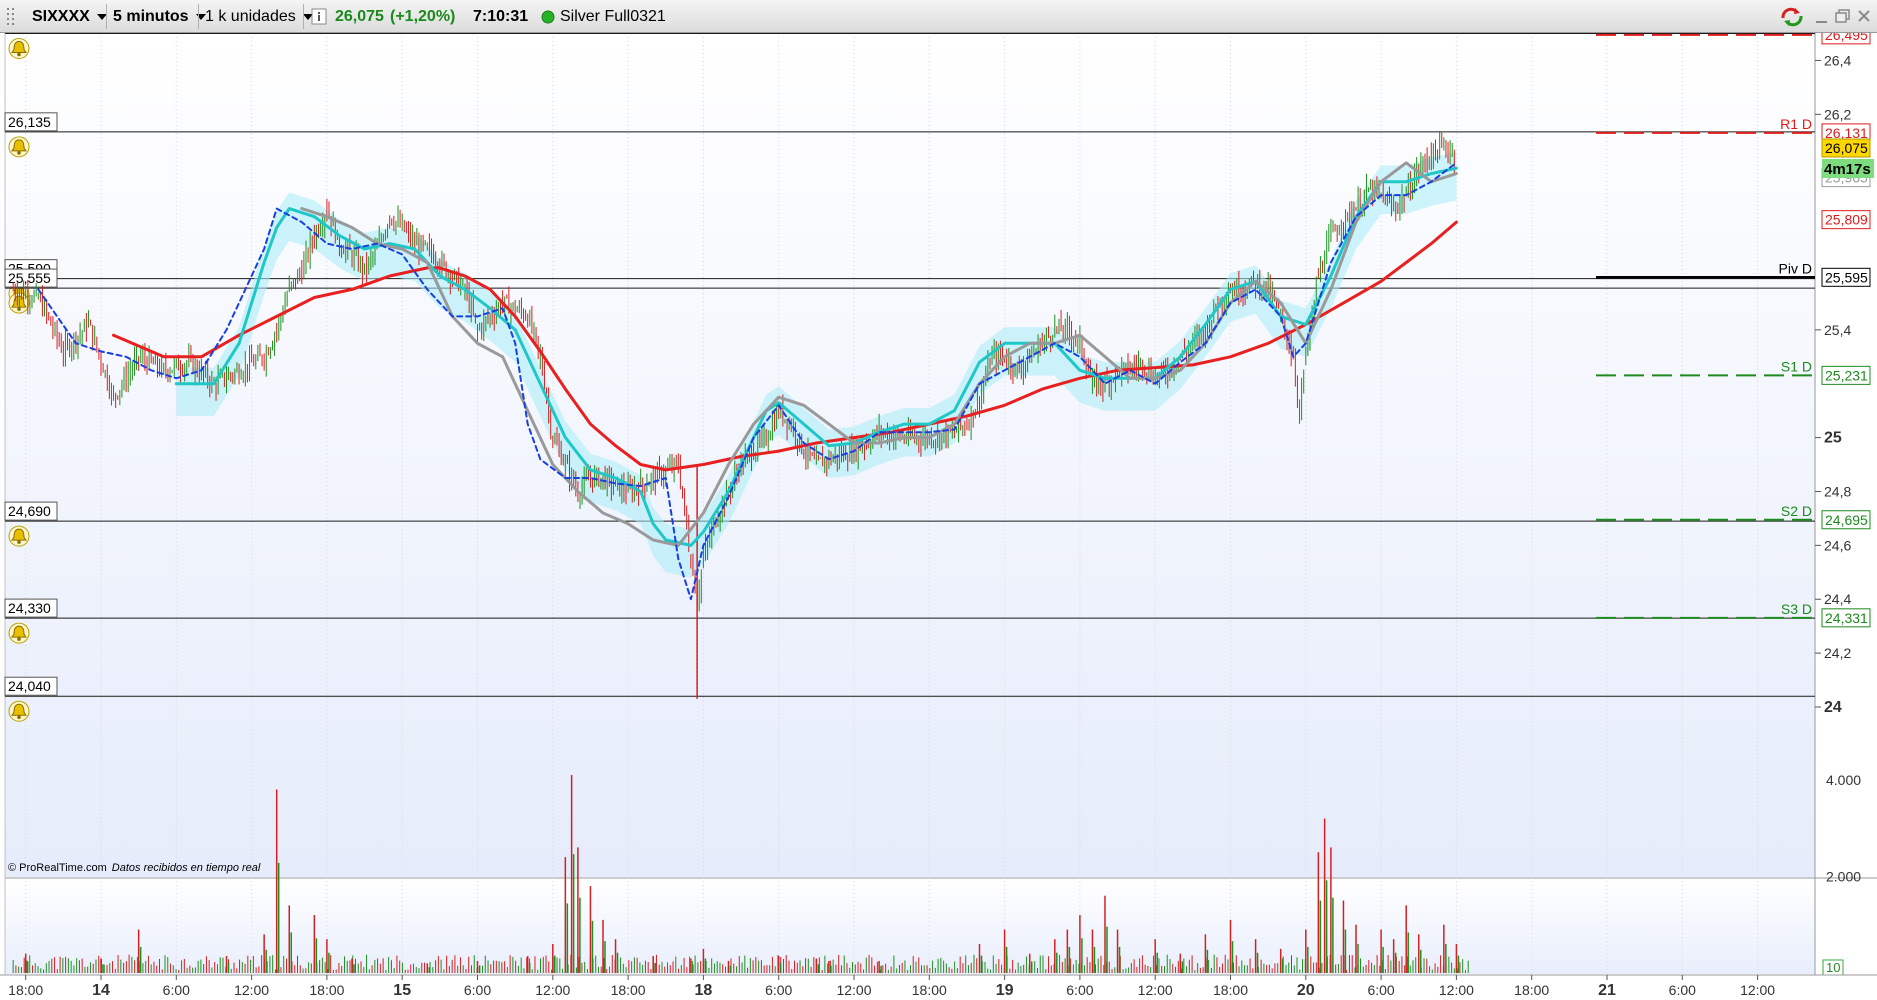 This screenshot has width=1877, height=1000. I want to click on time-tick-label: 18, so click(704, 990).